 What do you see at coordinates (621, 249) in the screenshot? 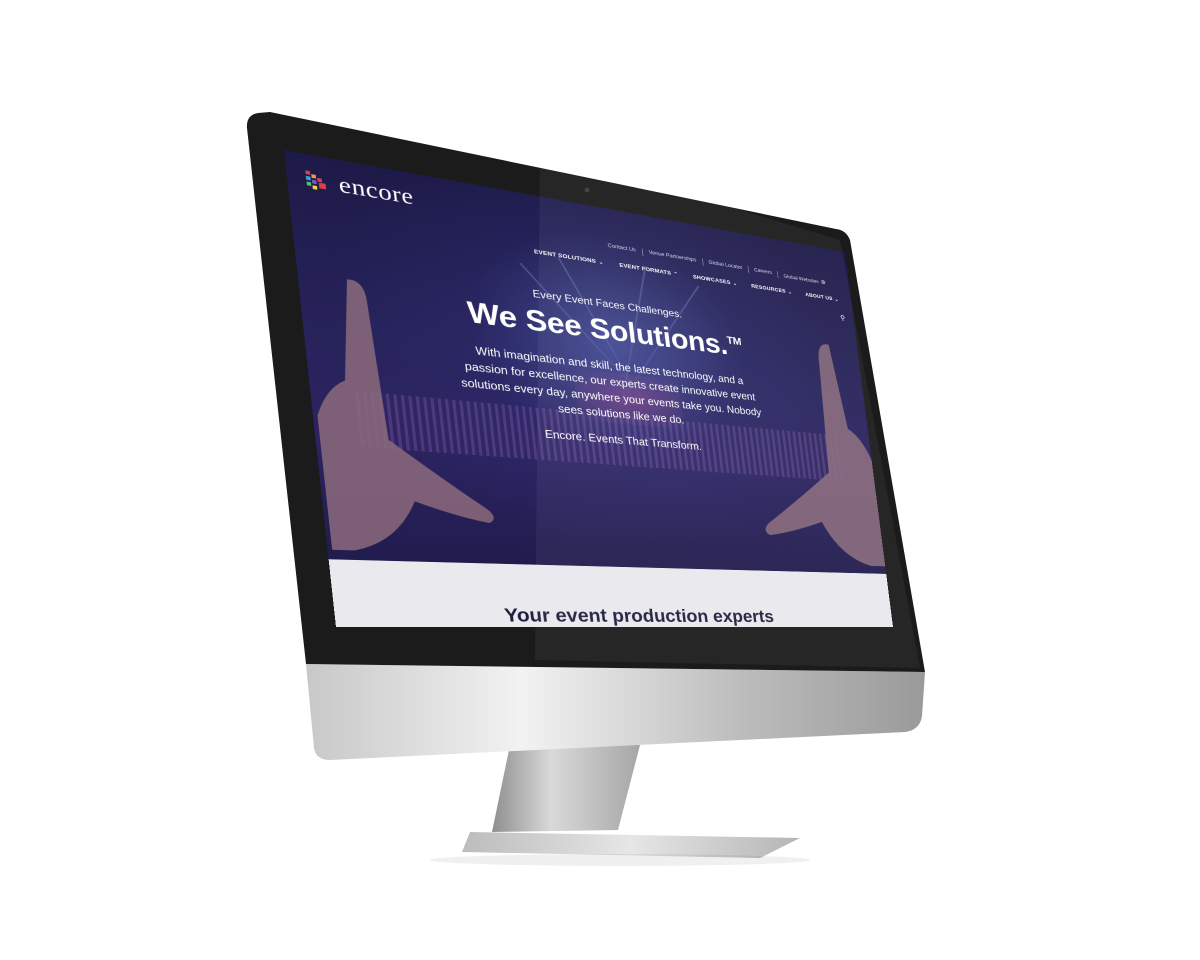
I see `utility-link-contact: Contact Us` at bounding box center [621, 249].